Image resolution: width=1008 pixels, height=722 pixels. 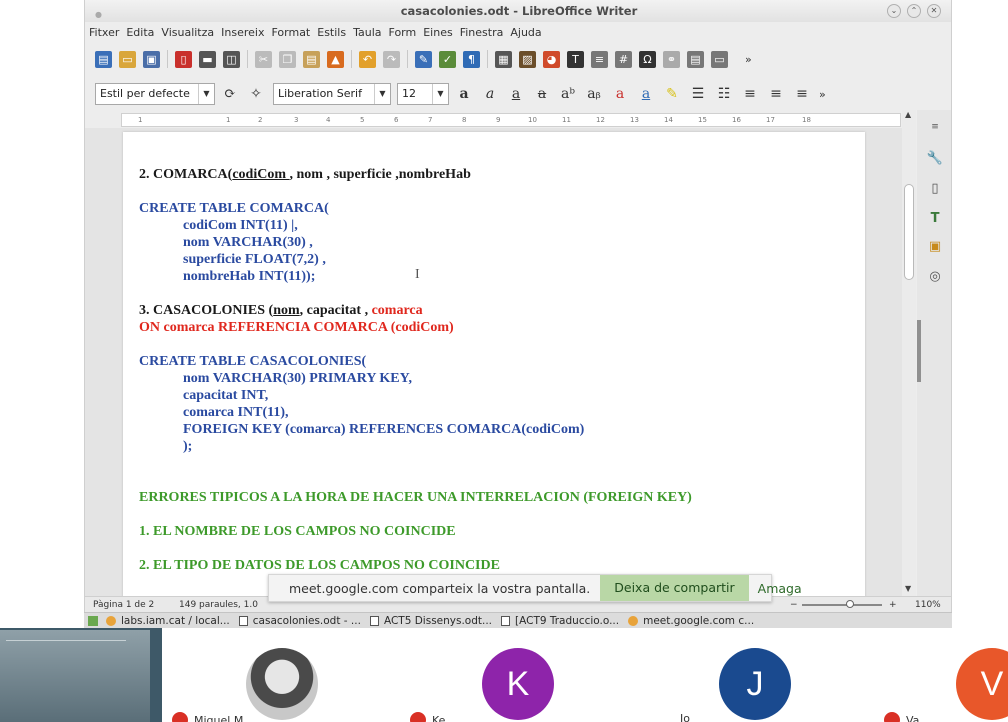 I want to click on page-count: Pàgina 1 de 2, so click(x=123, y=605).